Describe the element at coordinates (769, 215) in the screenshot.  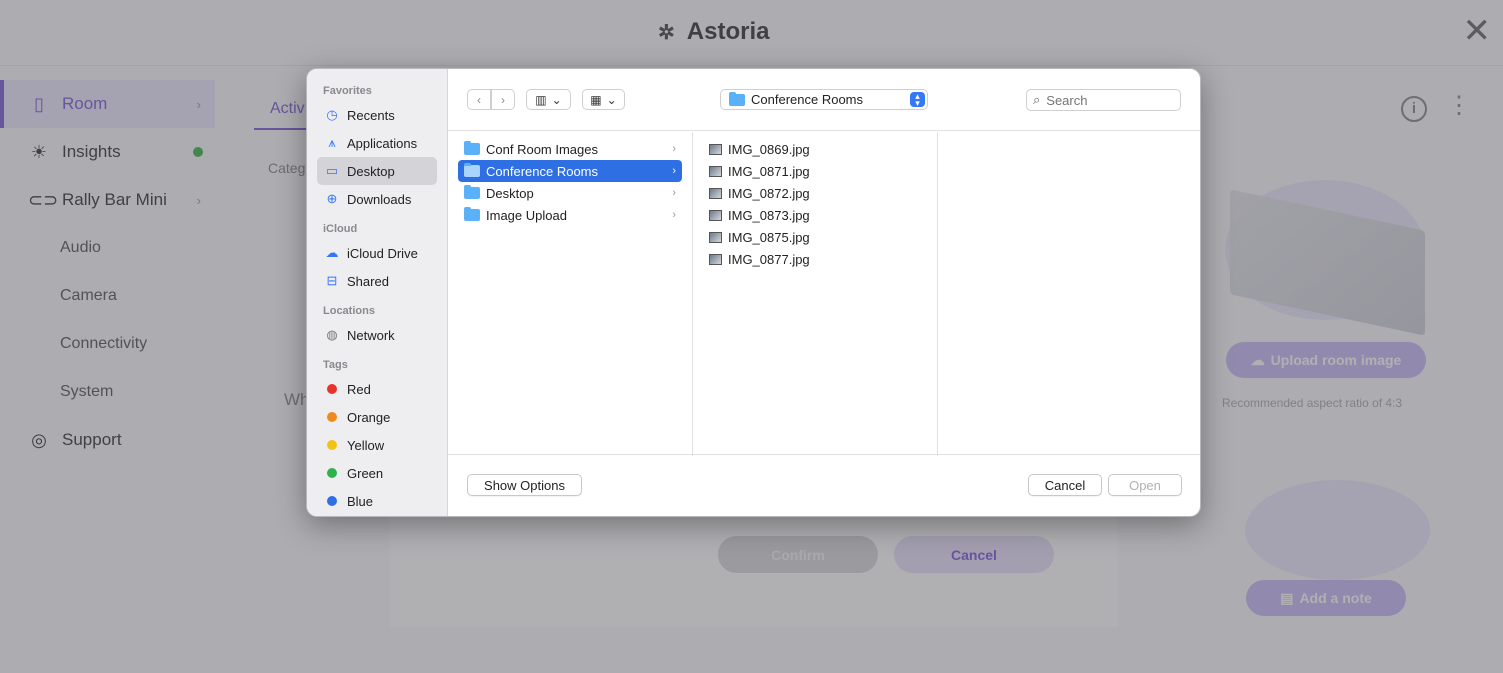
I see `file-name: IMG_0873.jpg` at that location.